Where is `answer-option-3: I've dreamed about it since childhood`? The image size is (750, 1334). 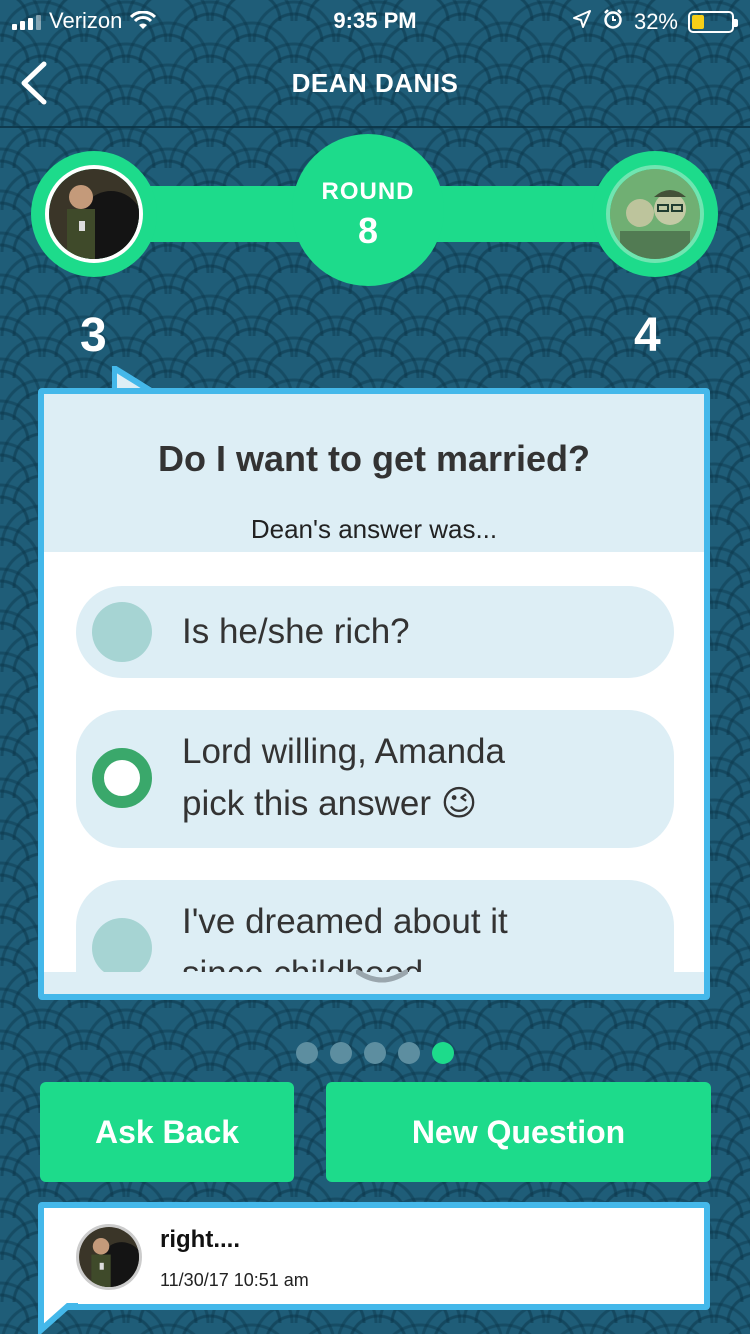 answer-option-3: I've dreamed about it since childhood is located at coordinates (375, 926).